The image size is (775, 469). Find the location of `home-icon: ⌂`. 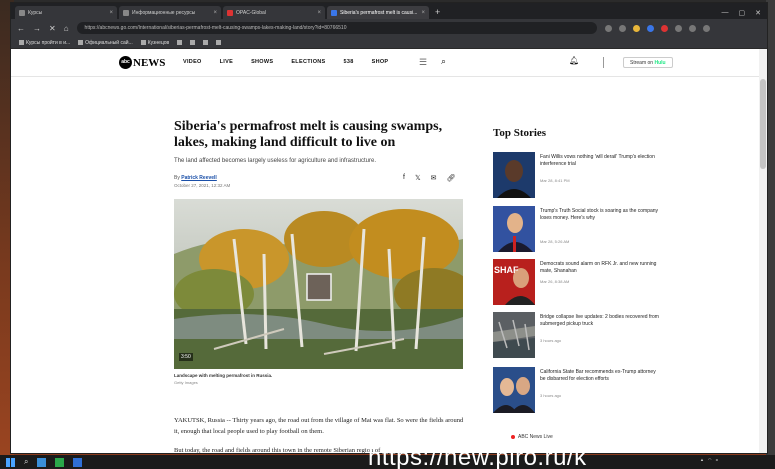

home-icon: ⌂ is located at coordinates (66, 28).